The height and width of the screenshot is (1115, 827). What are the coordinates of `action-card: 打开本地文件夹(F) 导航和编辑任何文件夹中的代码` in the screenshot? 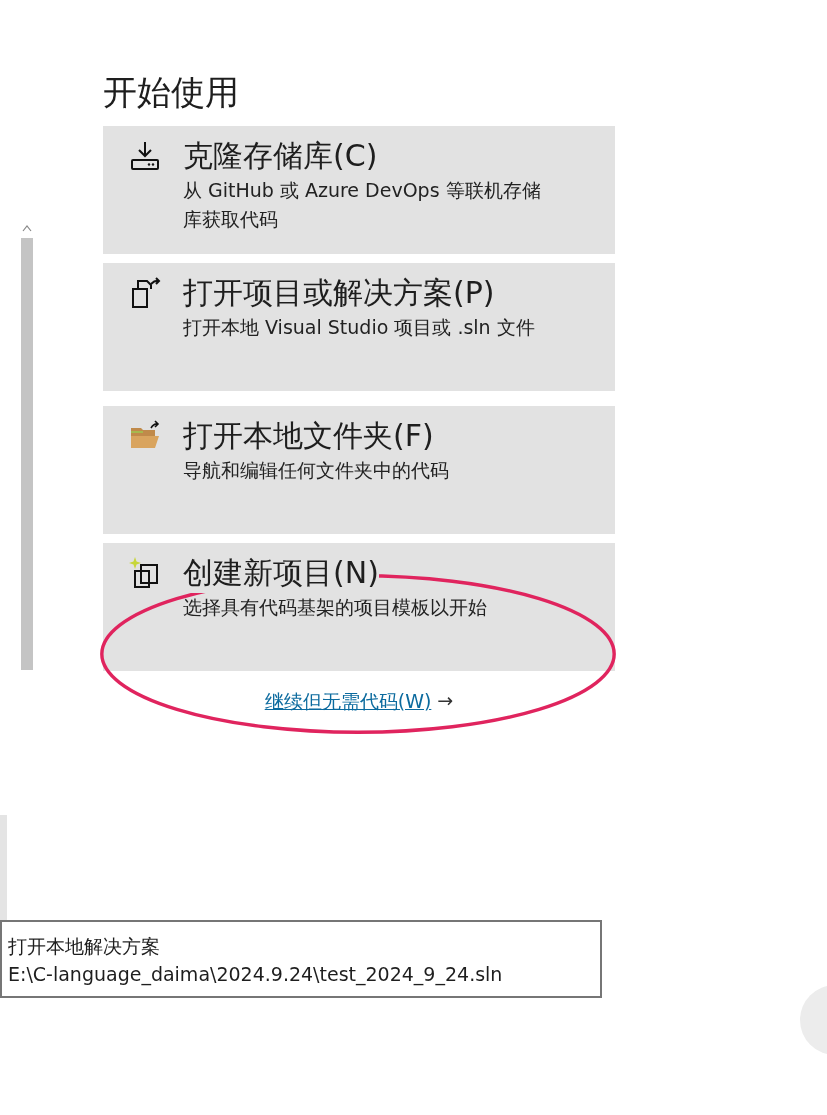 It's located at (359, 470).